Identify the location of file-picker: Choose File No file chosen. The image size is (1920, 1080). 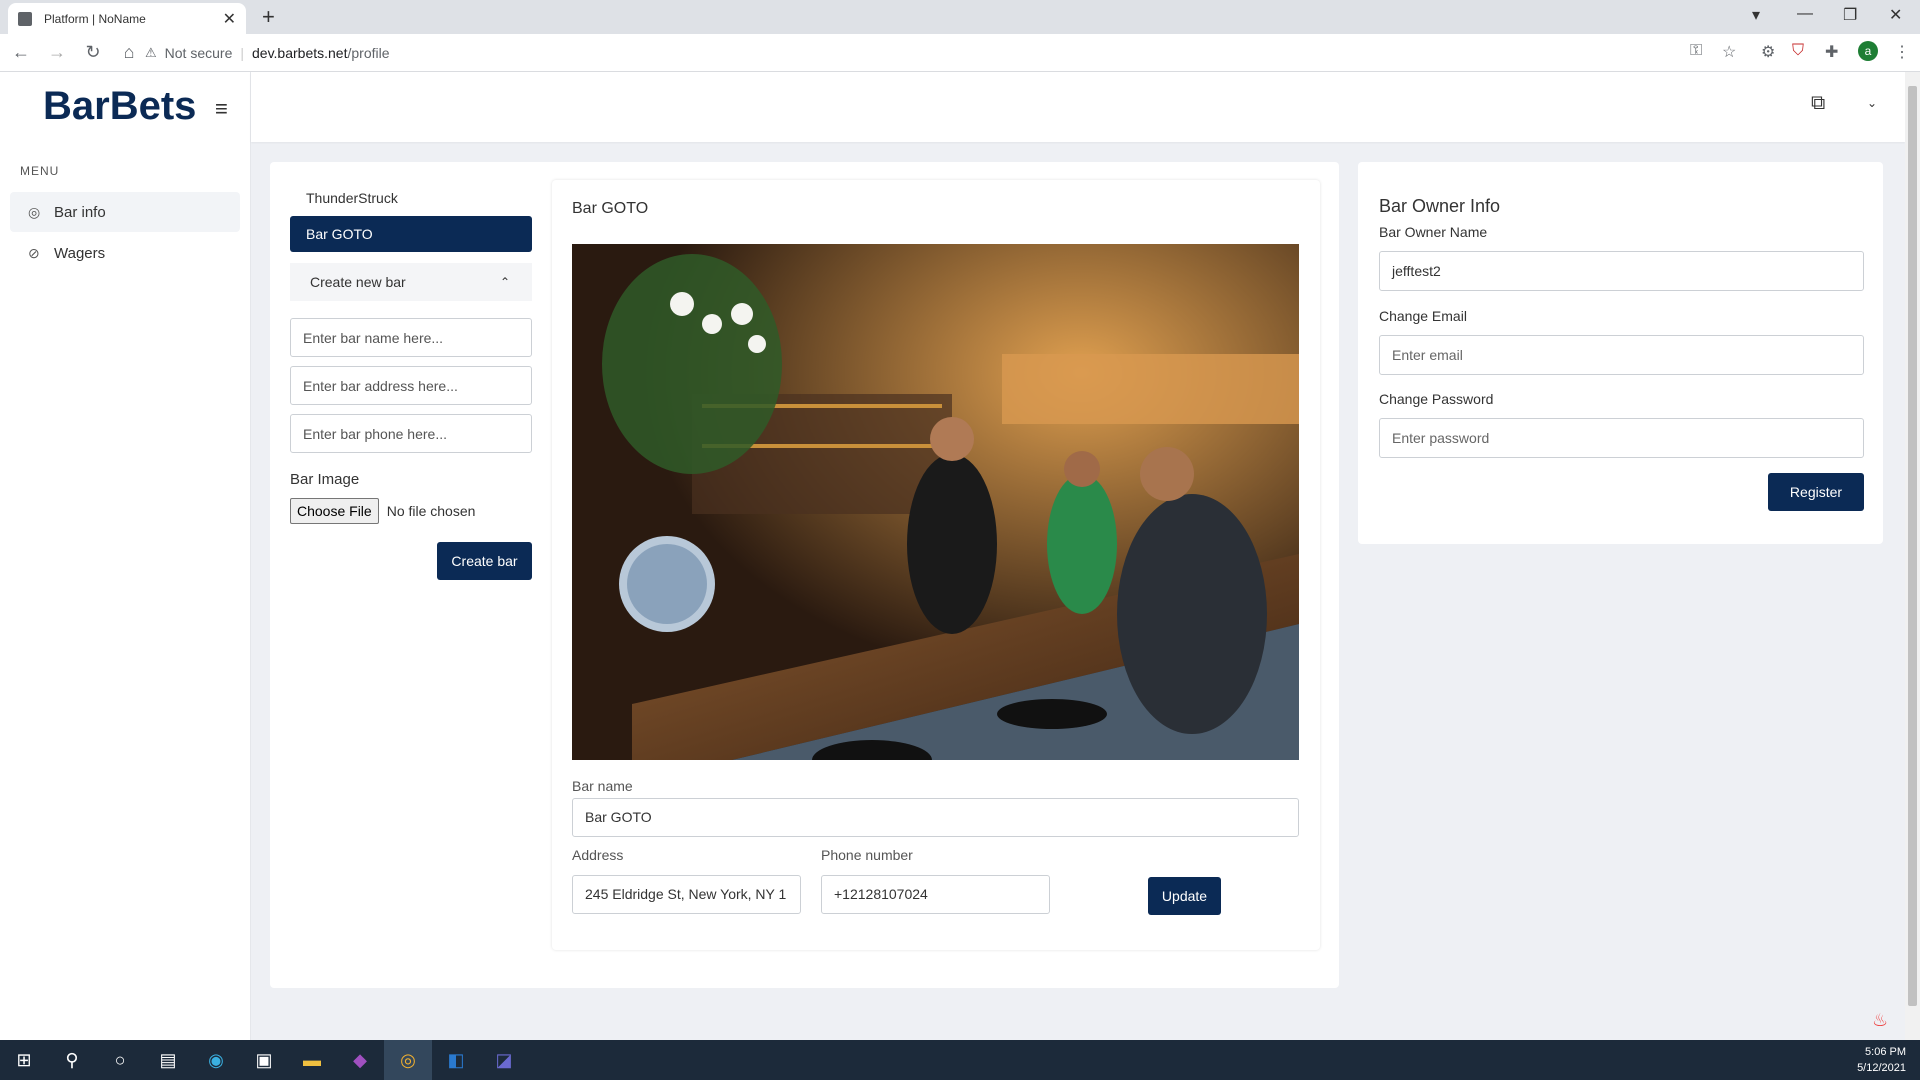
(411, 511).